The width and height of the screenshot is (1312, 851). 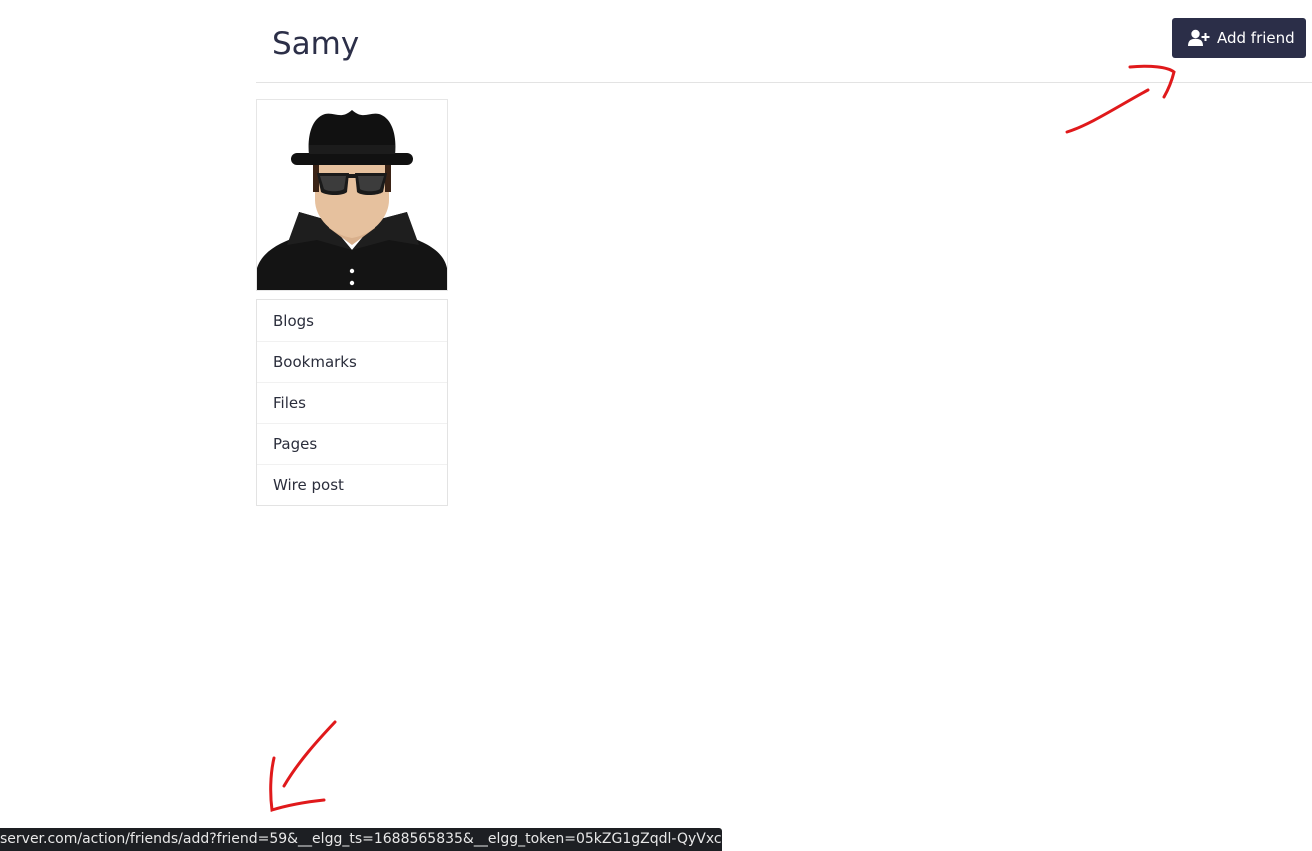 I want to click on add-friend-button: Add friend, so click(x=1239, y=38).